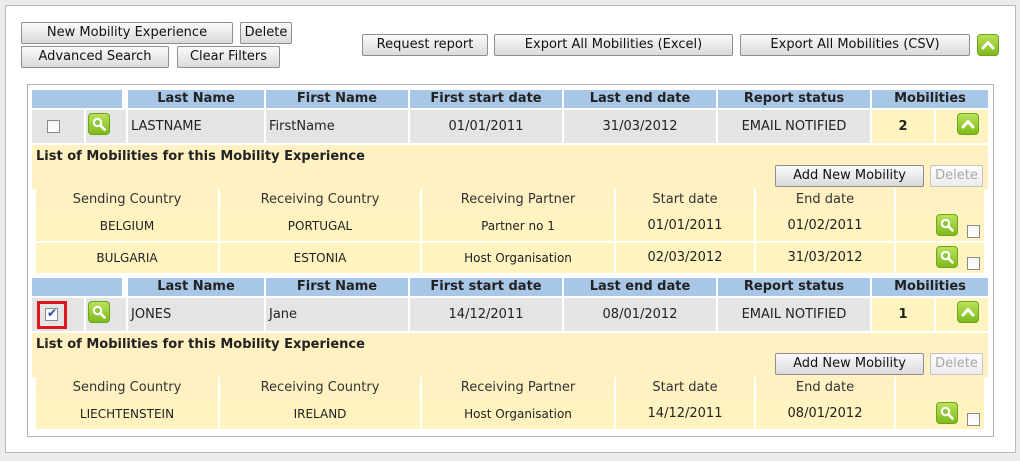  Describe the element at coordinates (685, 414) in the screenshot. I see `start-date-cell: 14/12/2011` at that location.